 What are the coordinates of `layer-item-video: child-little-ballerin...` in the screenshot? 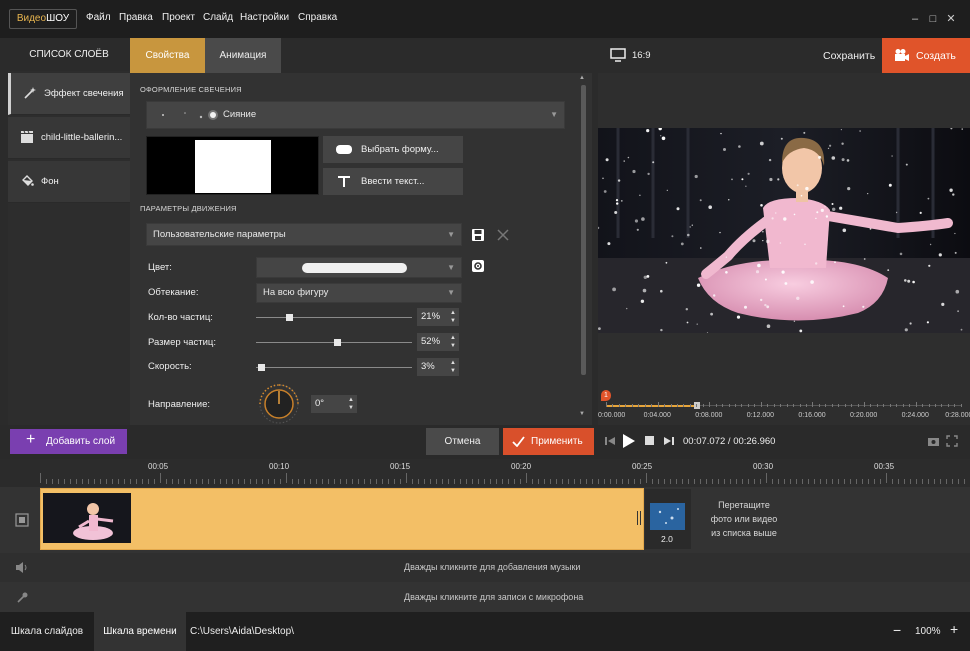 It's located at (69, 138).